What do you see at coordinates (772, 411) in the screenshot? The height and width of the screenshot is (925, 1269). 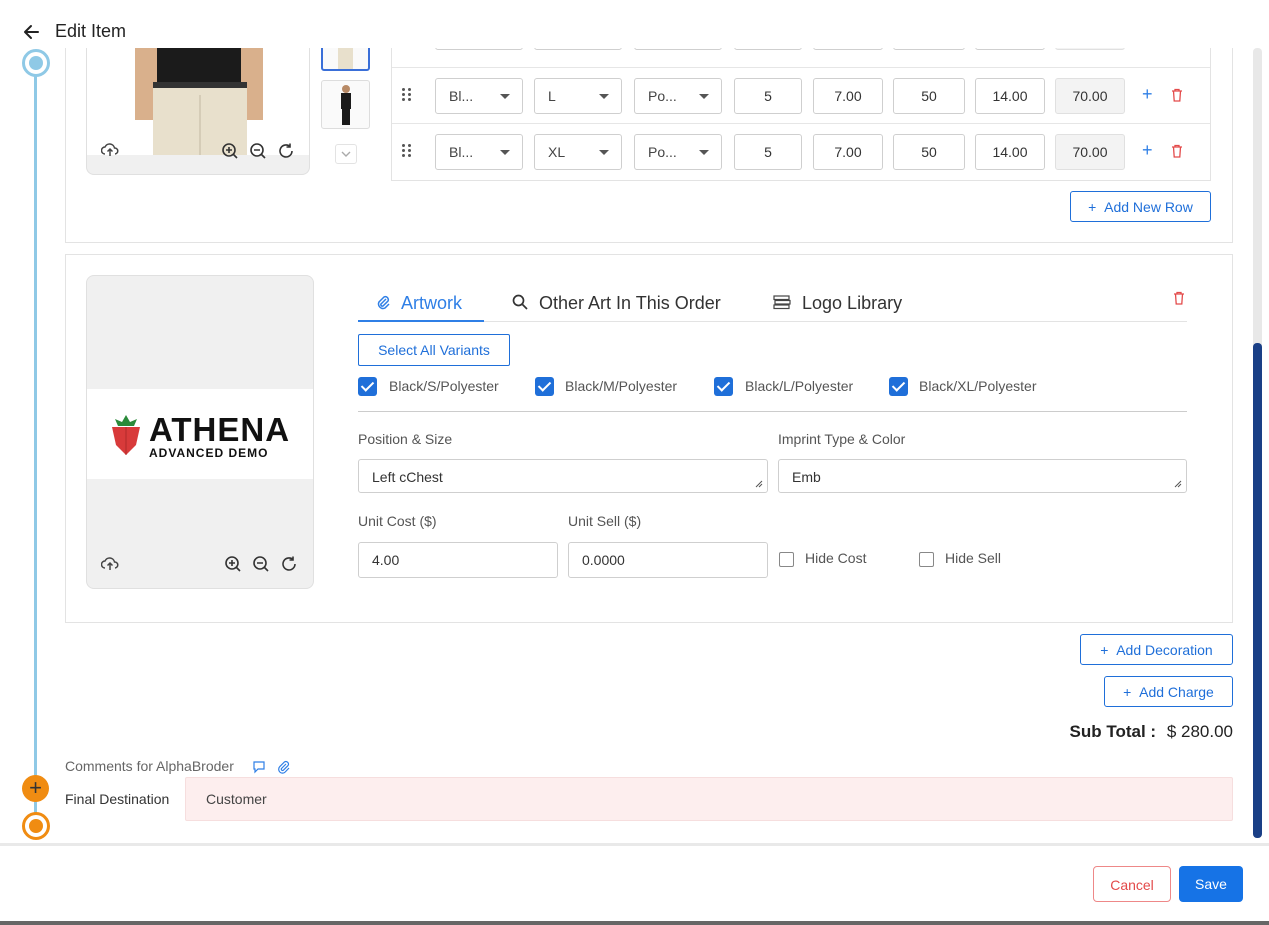 I see `section-divider` at bounding box center [772, 411].